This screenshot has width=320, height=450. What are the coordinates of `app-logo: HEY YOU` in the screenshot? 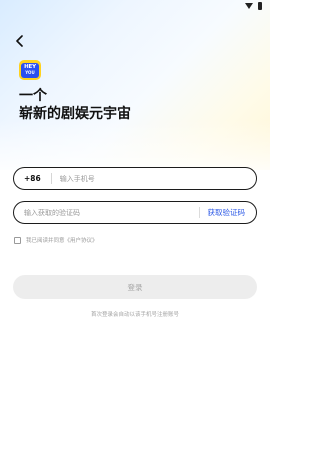 It's located at (30, 70).